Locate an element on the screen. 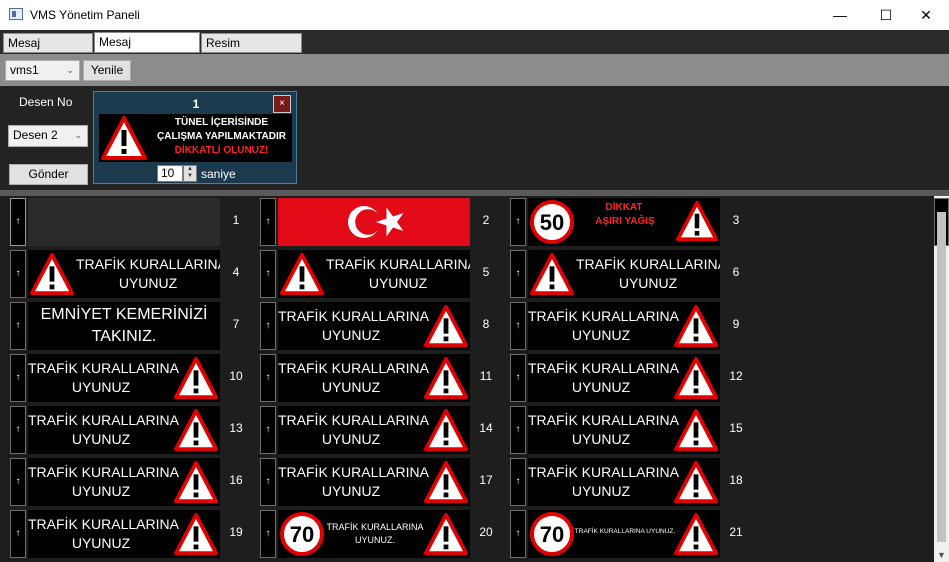  message-cell: ↑ TRAFİK KURALLARINA UYUNUZ 13 is located at coordinates (125, 429).